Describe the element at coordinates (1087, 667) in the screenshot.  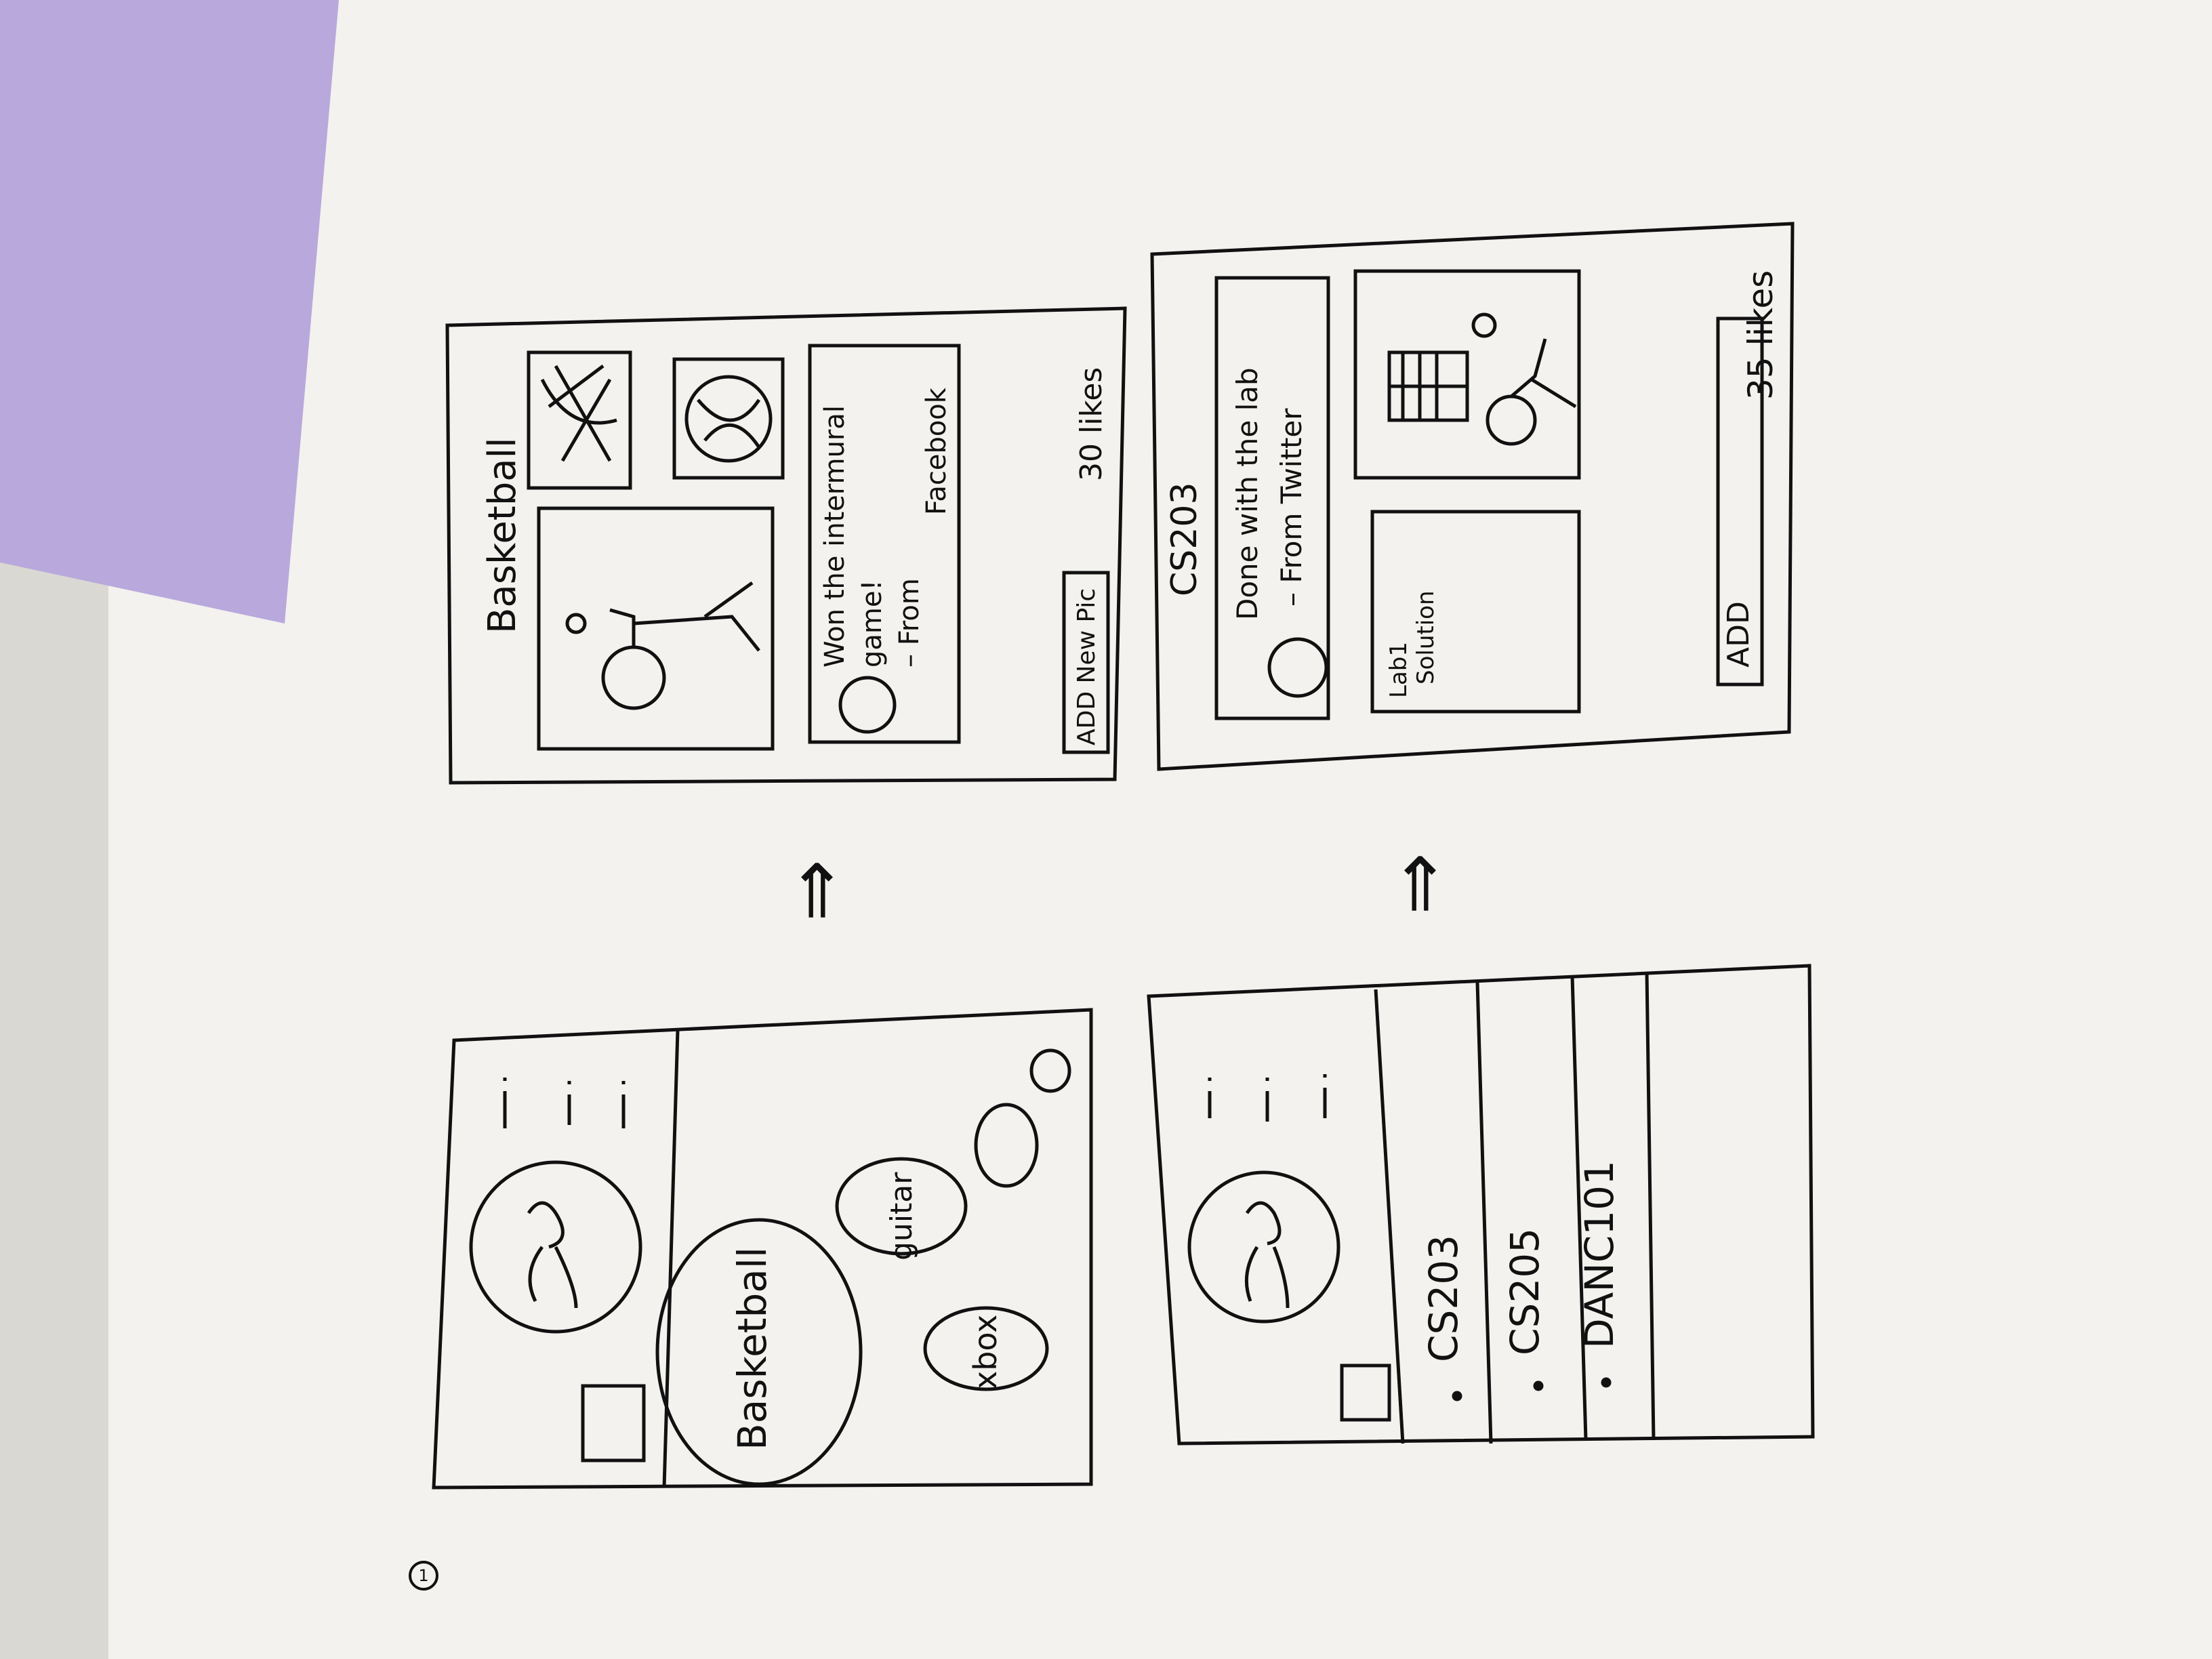
I see `add-new-pic-button: ADD New Pic` at that location.